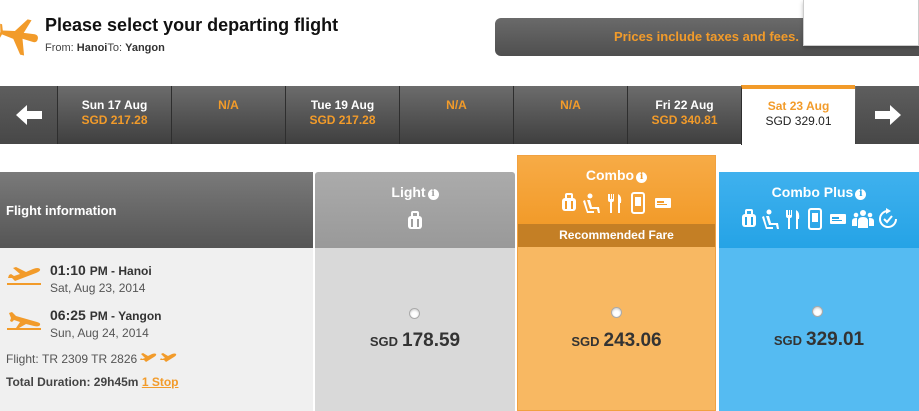 Image resolution: width=919 pixels, height=411 pixels. I want to click on fare-combo-amount: 243.06, so click(632, 340).